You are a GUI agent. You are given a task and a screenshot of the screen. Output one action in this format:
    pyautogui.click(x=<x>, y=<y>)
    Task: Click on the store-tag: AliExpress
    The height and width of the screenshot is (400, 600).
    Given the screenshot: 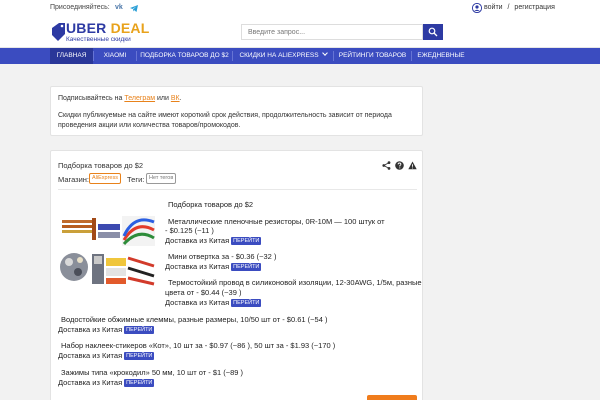 What is the action you would take?
    pyautogui.click(x=105, y=178)
    